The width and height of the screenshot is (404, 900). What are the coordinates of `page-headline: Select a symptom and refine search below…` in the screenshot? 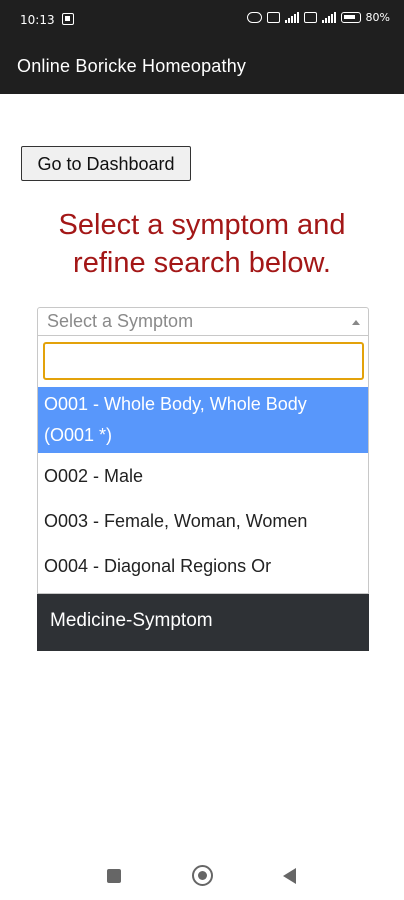 It's located at (202, 244).